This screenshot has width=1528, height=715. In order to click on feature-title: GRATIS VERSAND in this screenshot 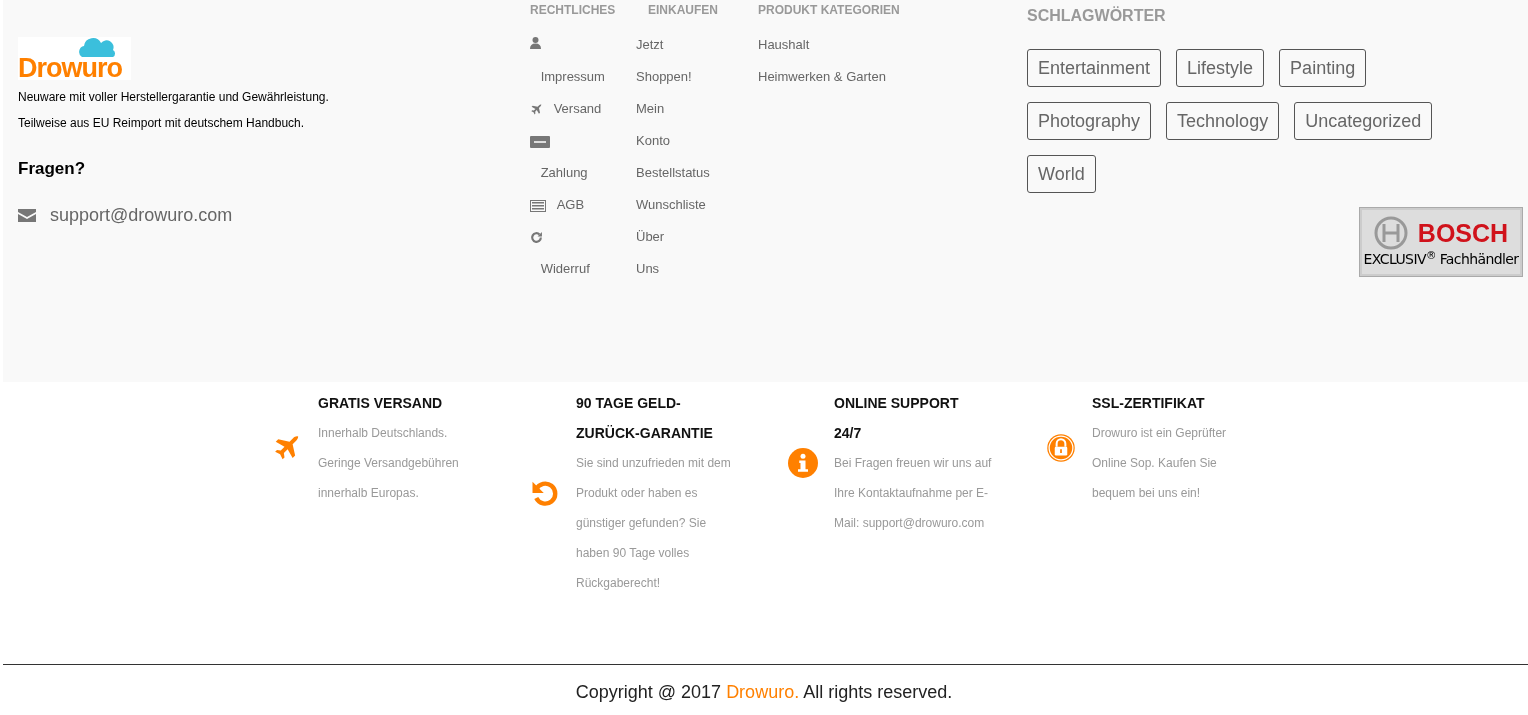, I will do `click(381, 403)`.